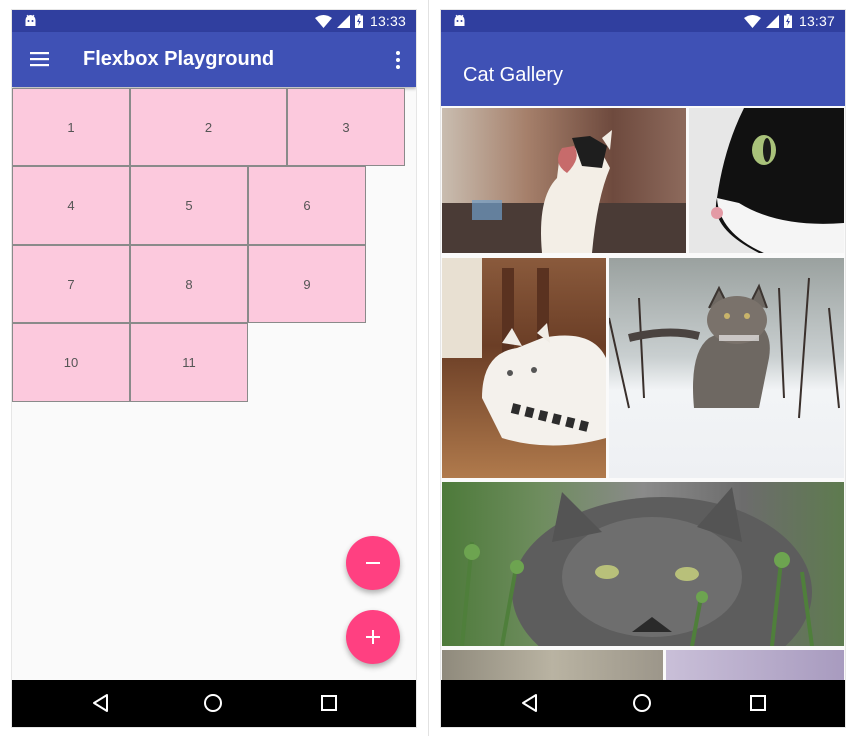 This screenshot has width=859, height=736. What do you see at coordinates (71, 362) in the screenshot?
I see `flex-item: 10` at bounding box center [71, 362].